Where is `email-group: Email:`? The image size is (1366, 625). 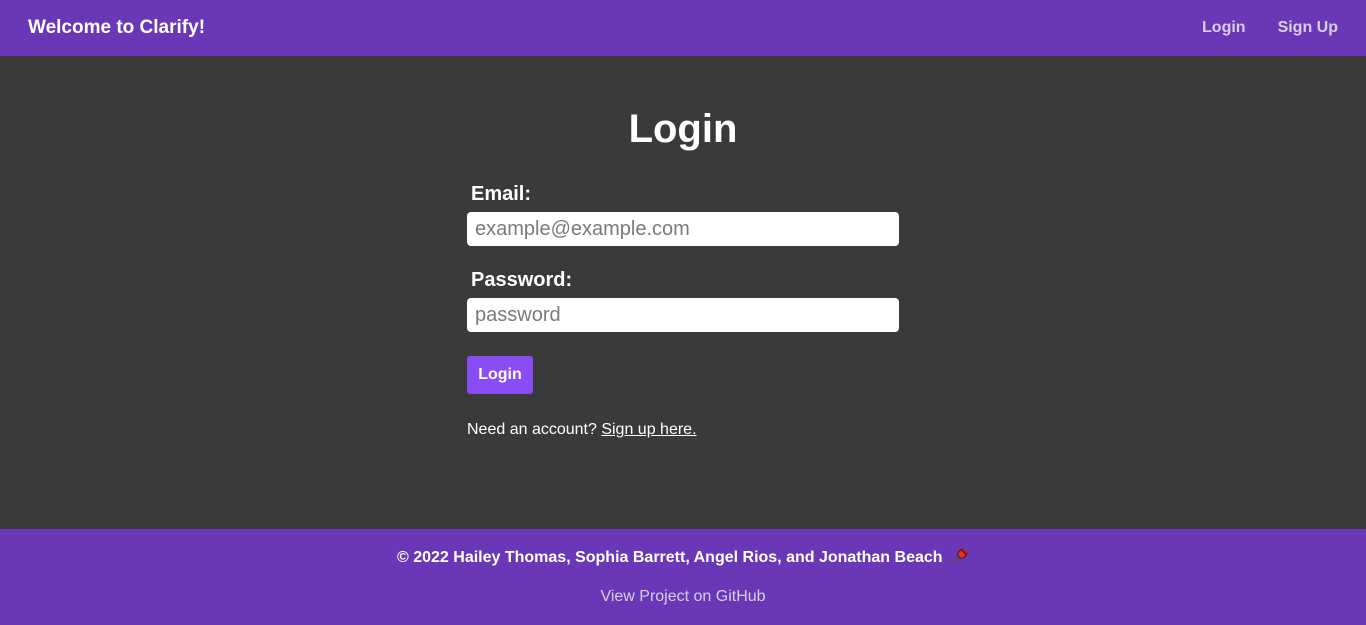
email-group: Email: is located at coordinates (683, 214).